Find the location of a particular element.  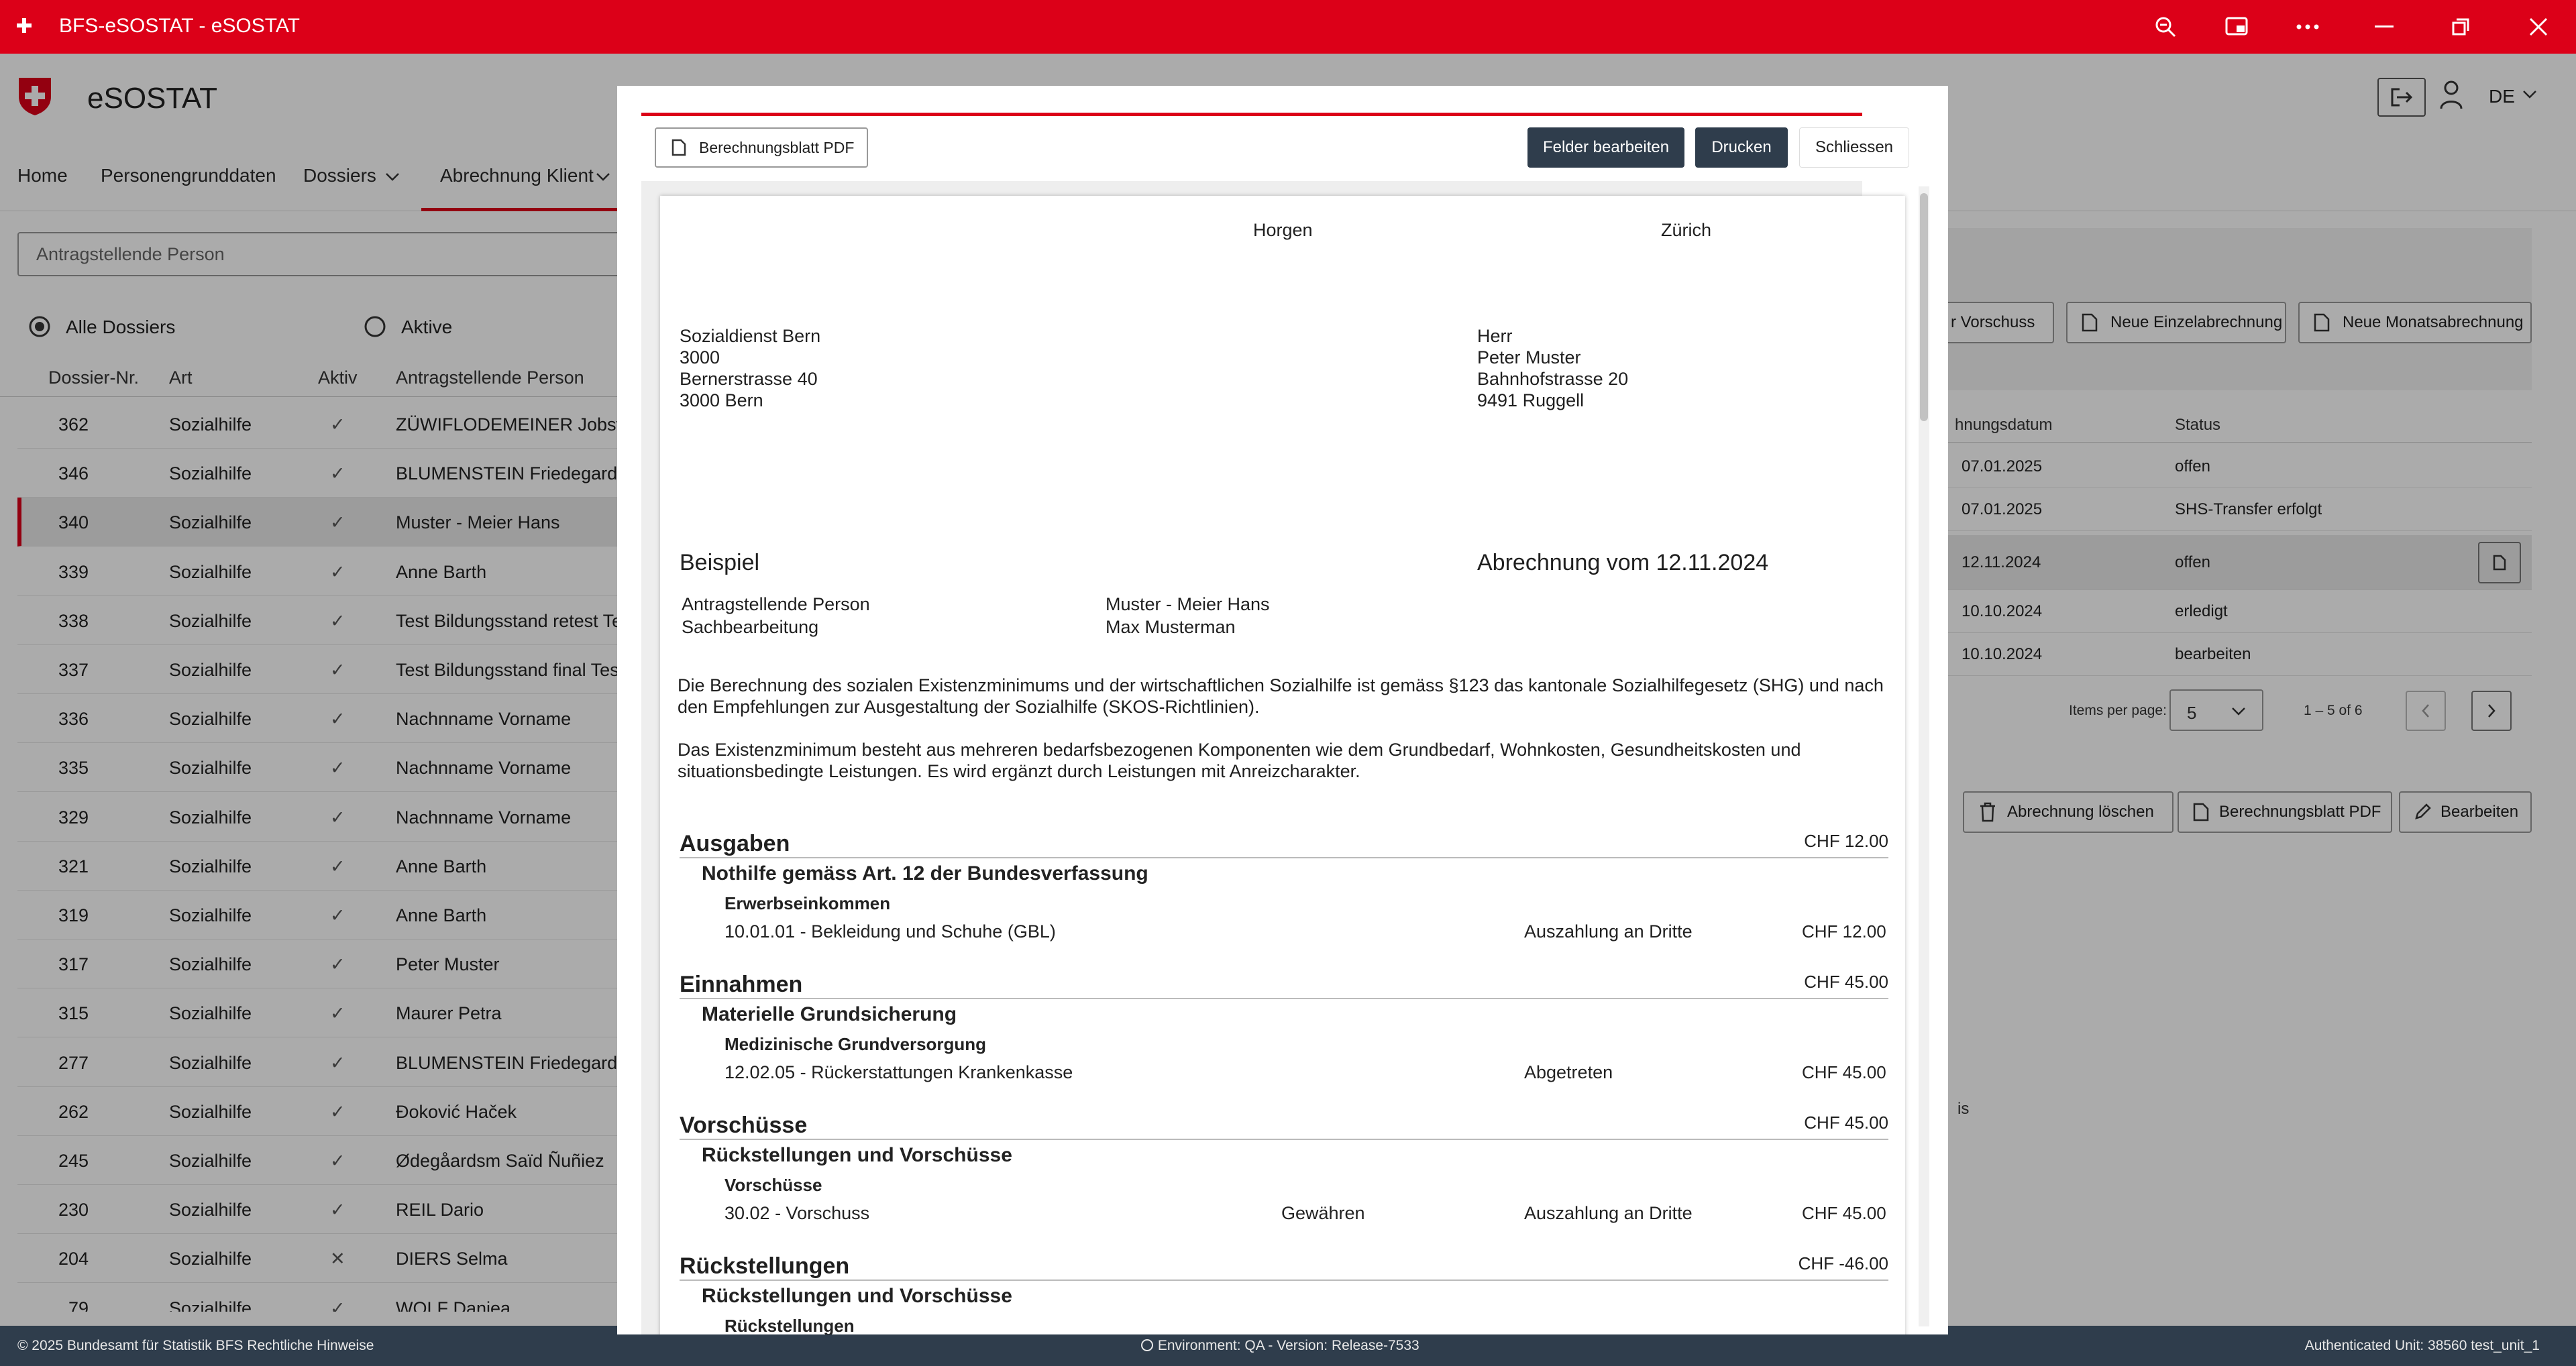

felder-bearbeiten-button: Felder bearbeiten is located at coordinates (1605, 147).